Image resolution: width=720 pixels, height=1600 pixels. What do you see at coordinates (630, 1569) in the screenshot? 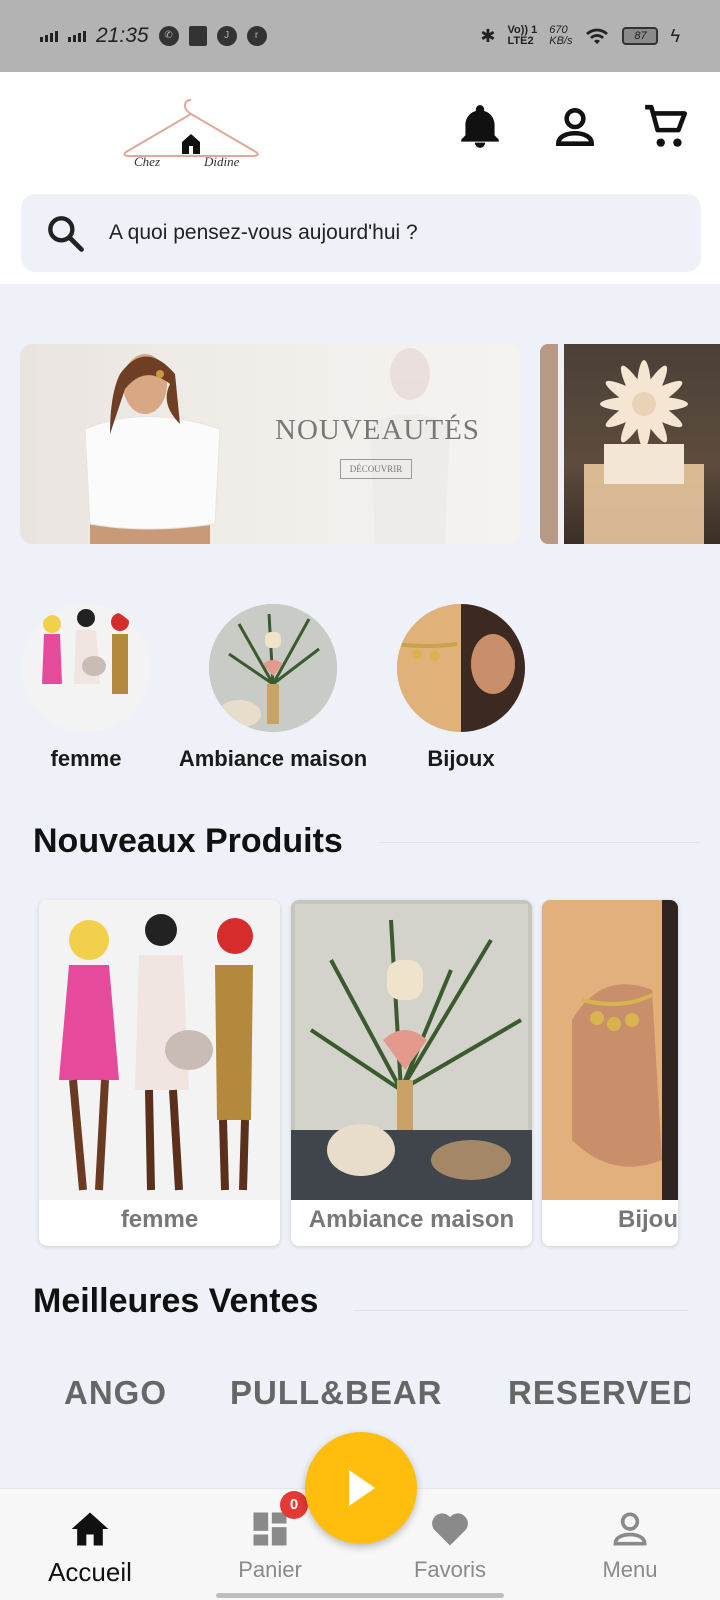
I see `nav-label: Menu` at bounding box center [630, 1569].